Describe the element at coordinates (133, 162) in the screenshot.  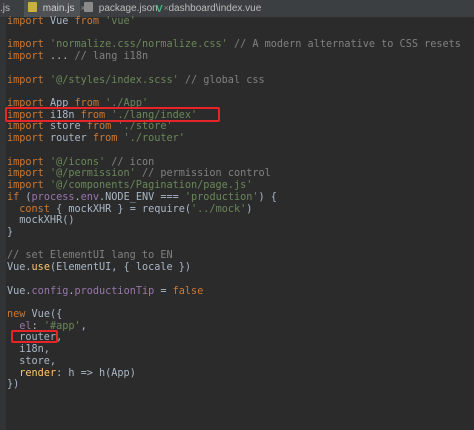
I see `code-token: // icon` at that location.